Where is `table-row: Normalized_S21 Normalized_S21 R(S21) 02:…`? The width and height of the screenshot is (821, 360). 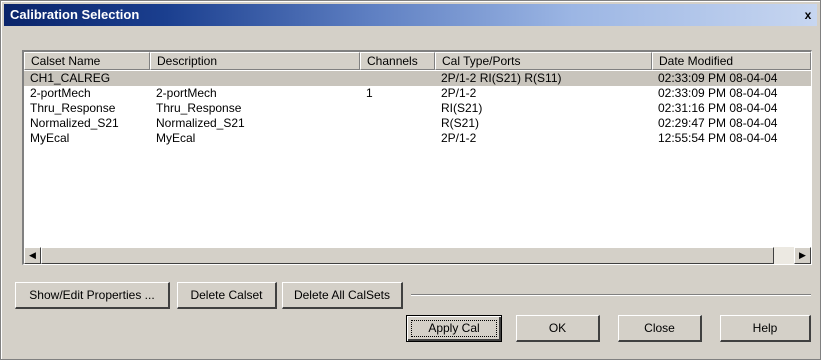 table-row: Normalized_S21 Normalized_S21 R(S21) 02:… is located at coordinates (417, 123).